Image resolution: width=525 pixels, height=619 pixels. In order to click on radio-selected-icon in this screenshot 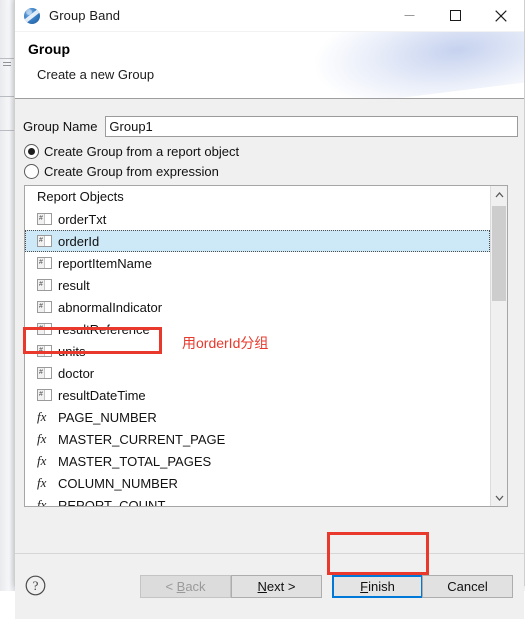, I will do `click(31, 151)`.